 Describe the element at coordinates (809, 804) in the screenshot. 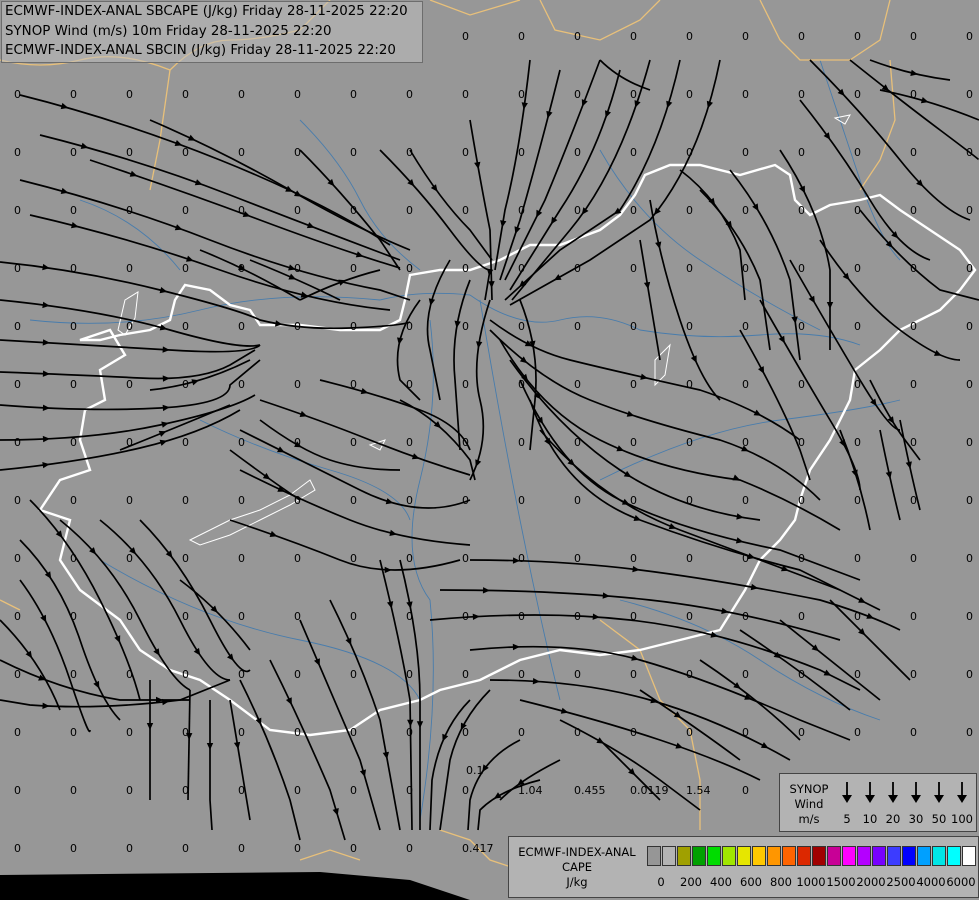

I see `synop-legend-title: SYNOP Wind m/s` at that location.